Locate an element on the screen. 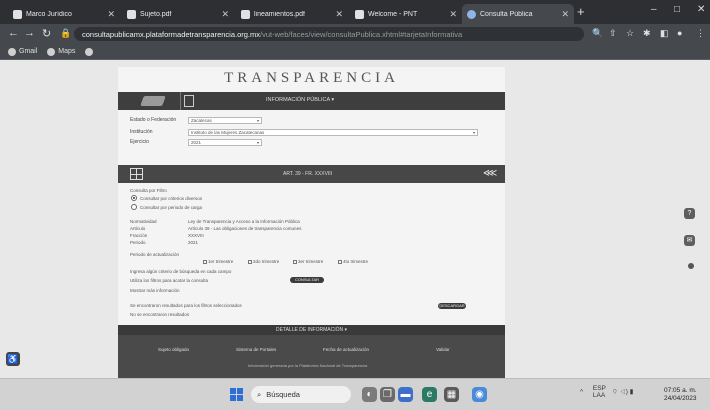 The image size is (710, 410). gear-icon is located at coordinates (691, 266).